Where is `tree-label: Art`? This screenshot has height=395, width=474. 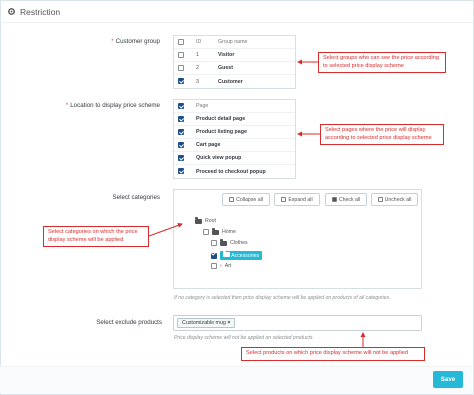
tree-label: Art is located at coordinates (228, 266).